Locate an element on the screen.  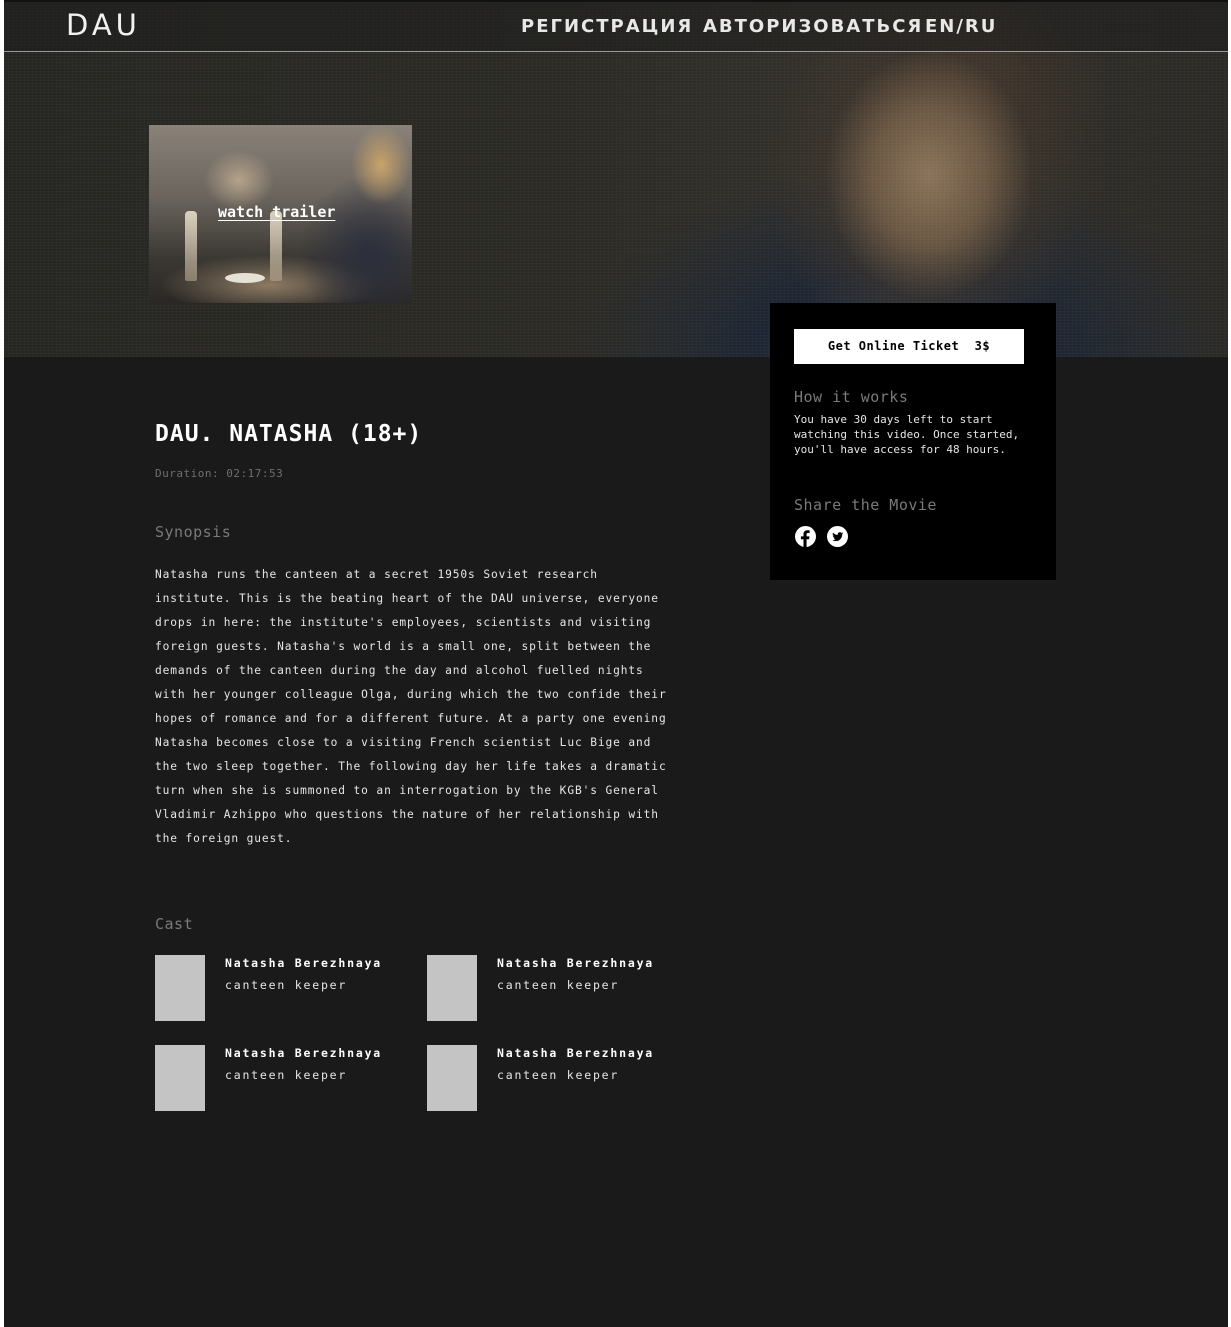
synopsis-title: Synopsis is located at coordinates (193, 532).